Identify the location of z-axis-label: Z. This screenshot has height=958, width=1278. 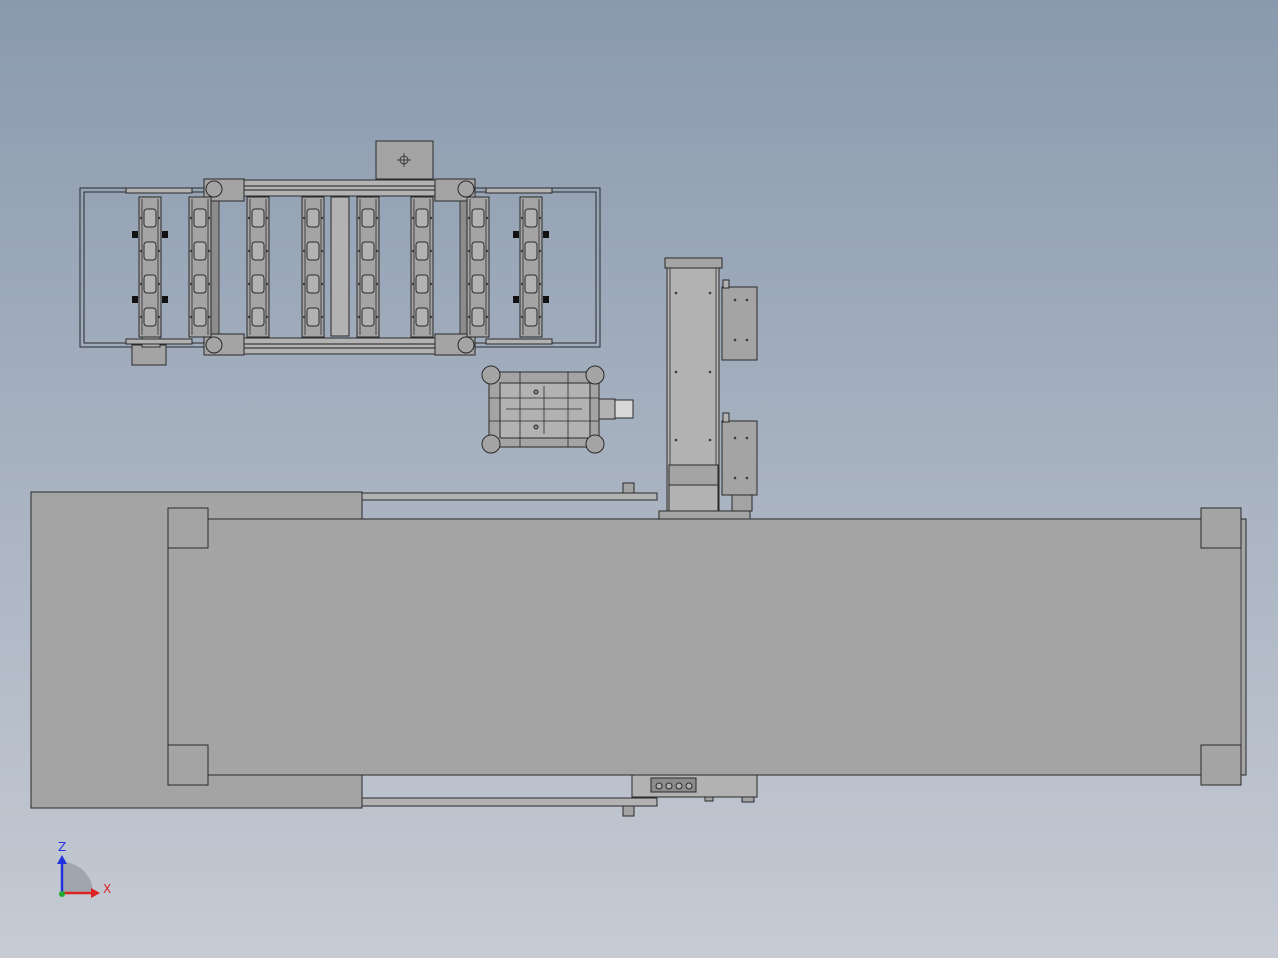
(62, 847).